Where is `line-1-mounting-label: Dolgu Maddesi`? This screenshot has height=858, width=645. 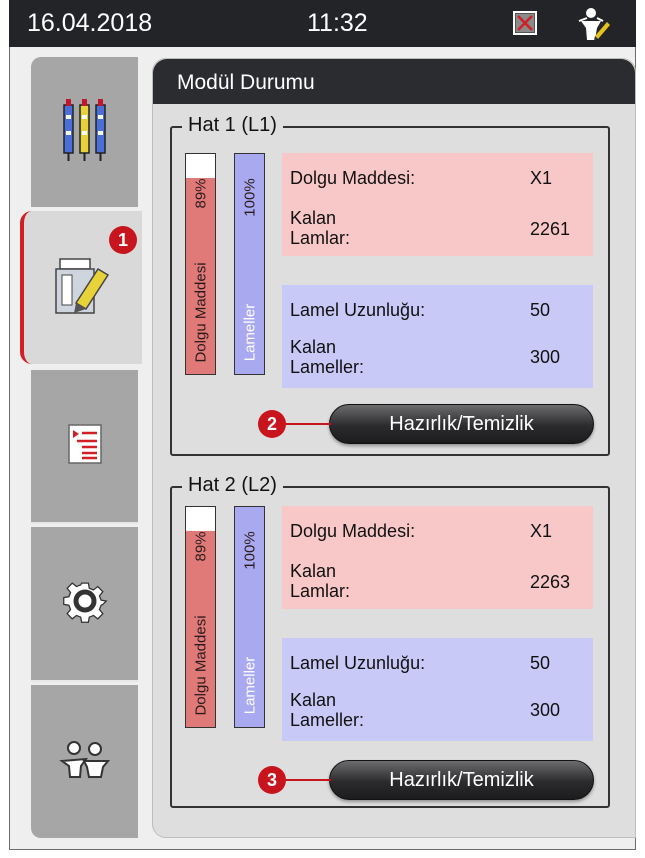
line-1-mounting-label: Dolgu Maddesi is located at coordinates (200, 312).